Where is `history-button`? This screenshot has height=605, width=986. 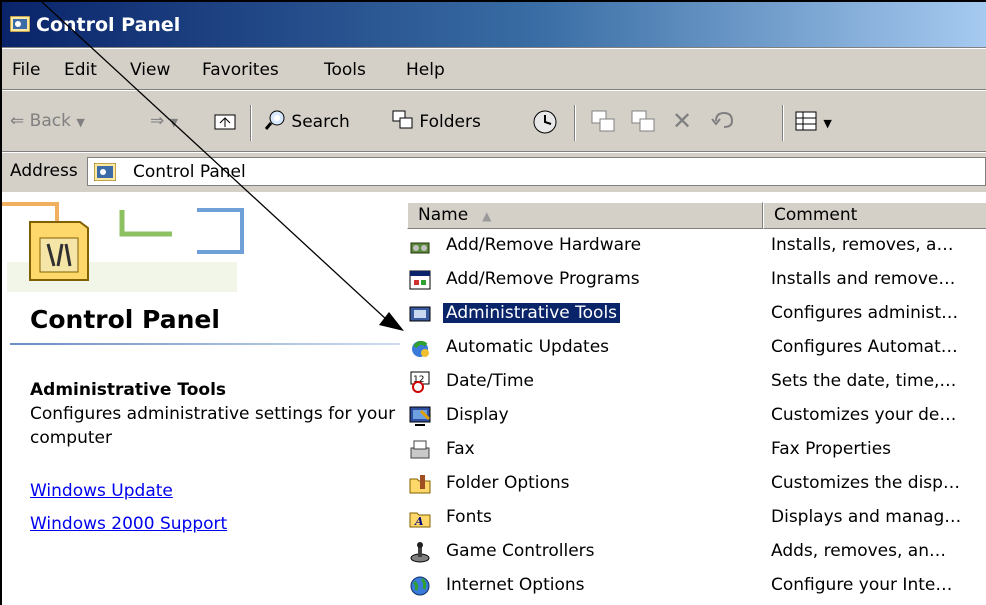 history-button is located at coordinates (545, 124).